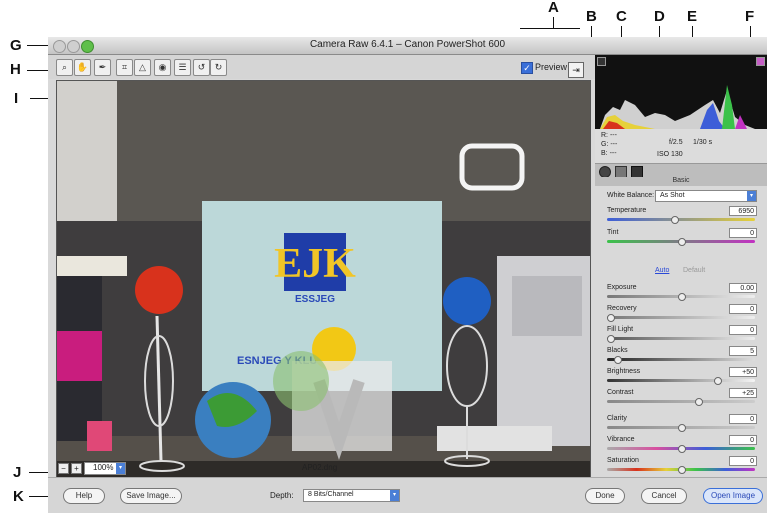  I want to click on slider-value-input: 0.00, so click(743, 288).